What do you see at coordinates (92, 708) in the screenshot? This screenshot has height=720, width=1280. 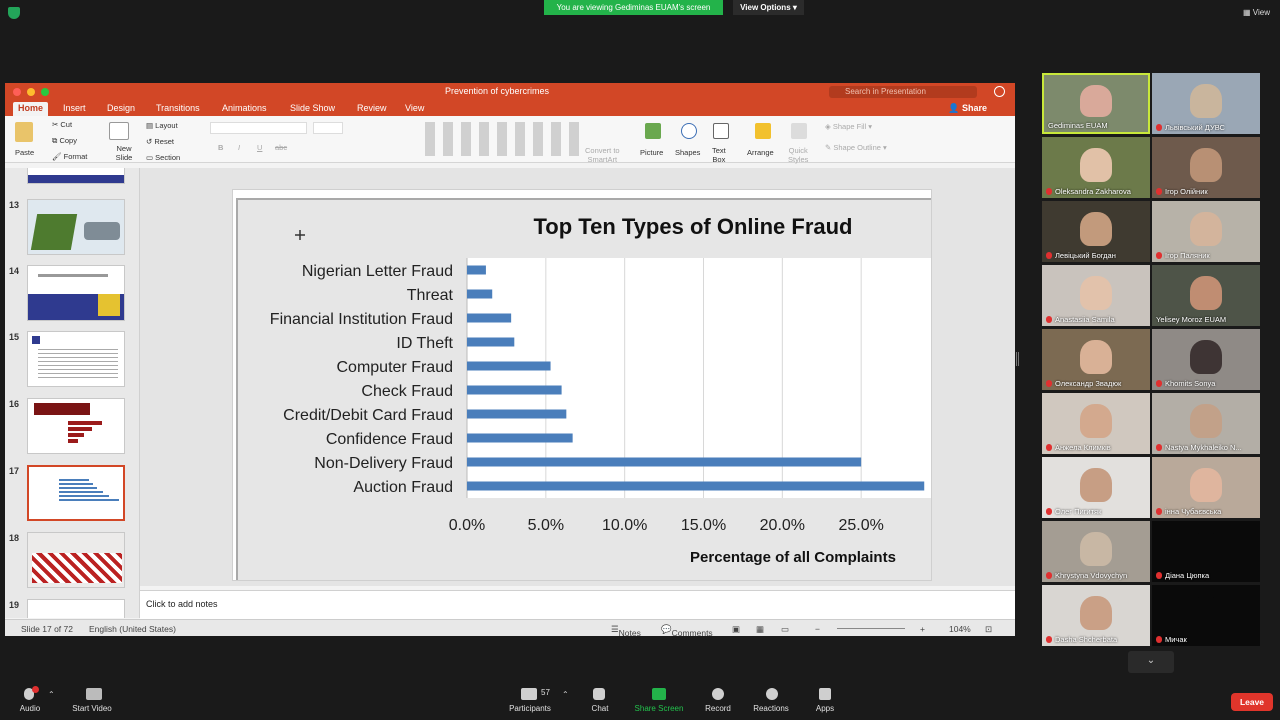 I see `start-video-button: Start Video` at bounding box center [92, 708].